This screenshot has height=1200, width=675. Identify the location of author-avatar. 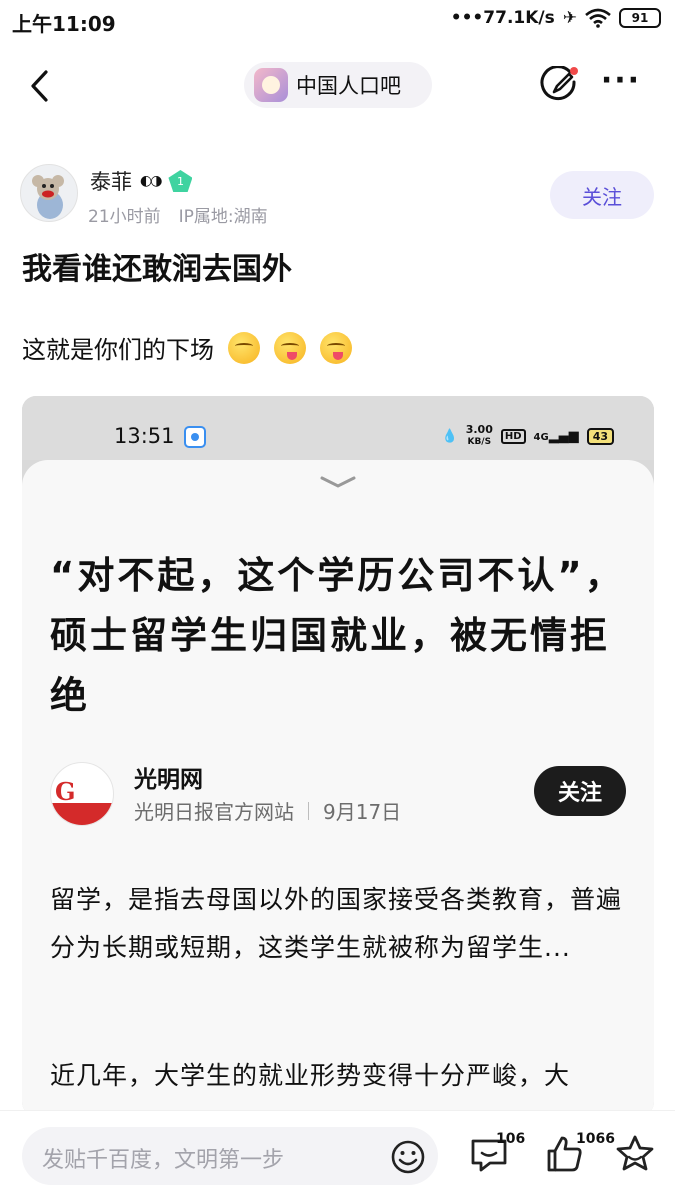
(49, 193).